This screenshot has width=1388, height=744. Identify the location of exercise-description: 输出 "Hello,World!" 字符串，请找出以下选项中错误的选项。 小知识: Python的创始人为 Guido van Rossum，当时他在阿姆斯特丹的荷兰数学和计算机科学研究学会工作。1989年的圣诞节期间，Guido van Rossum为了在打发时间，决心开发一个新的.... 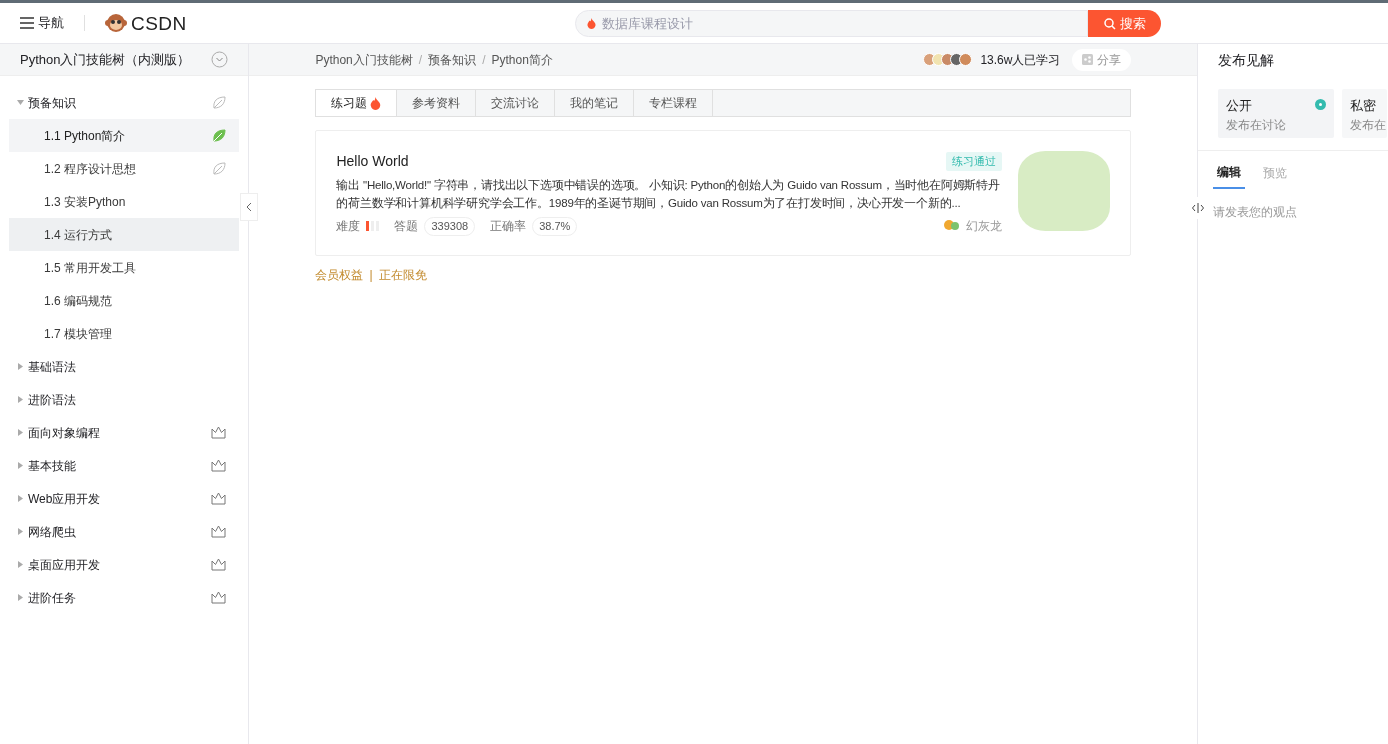
(668, 194).